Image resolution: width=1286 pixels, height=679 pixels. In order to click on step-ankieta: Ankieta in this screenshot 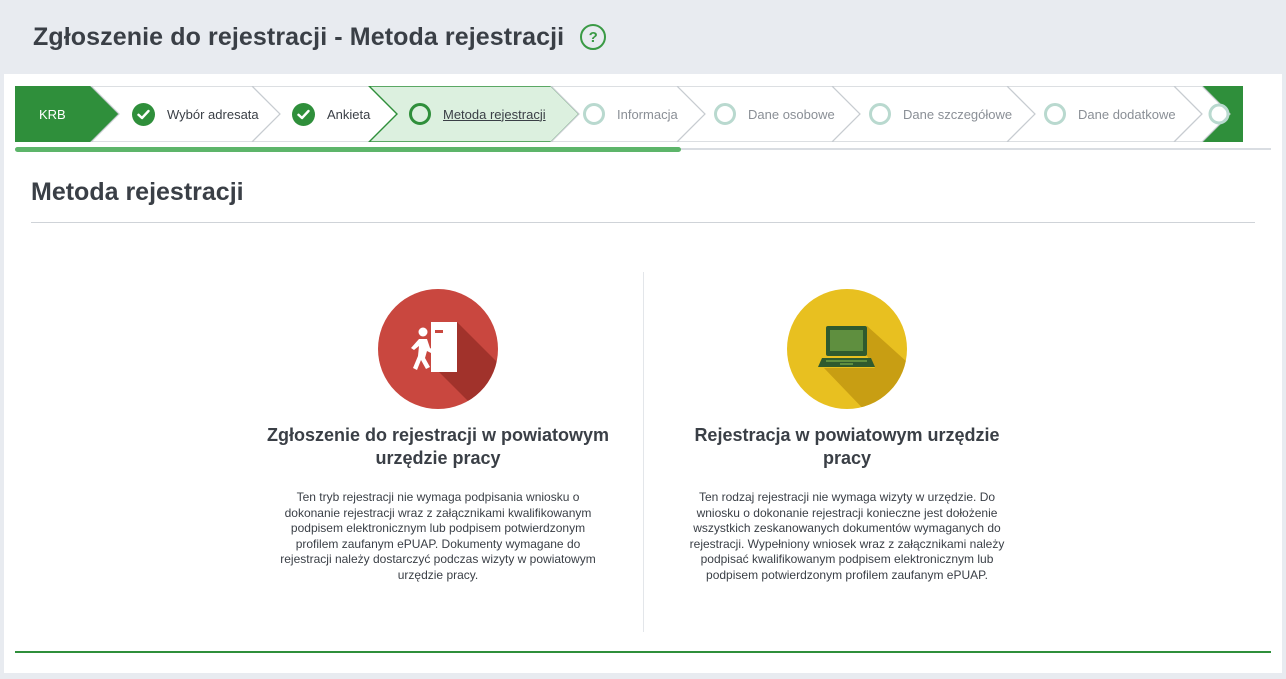, I will do `click(331, 114)`.